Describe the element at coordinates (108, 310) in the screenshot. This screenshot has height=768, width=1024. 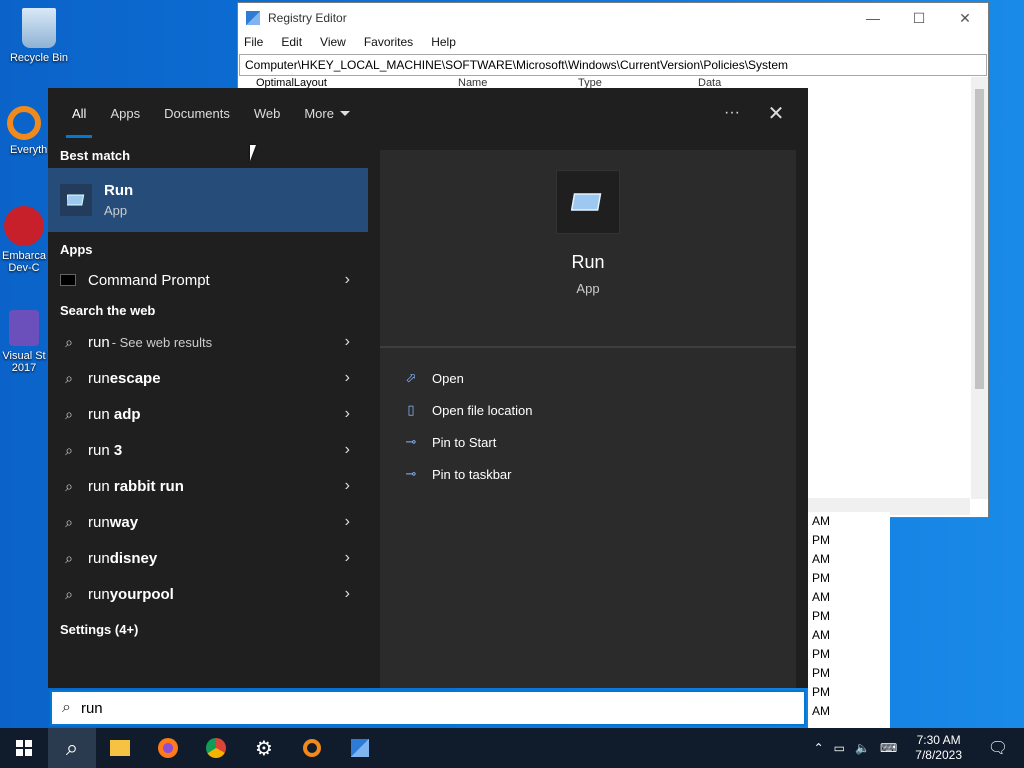
I see `web-header: Search the web` at that location.